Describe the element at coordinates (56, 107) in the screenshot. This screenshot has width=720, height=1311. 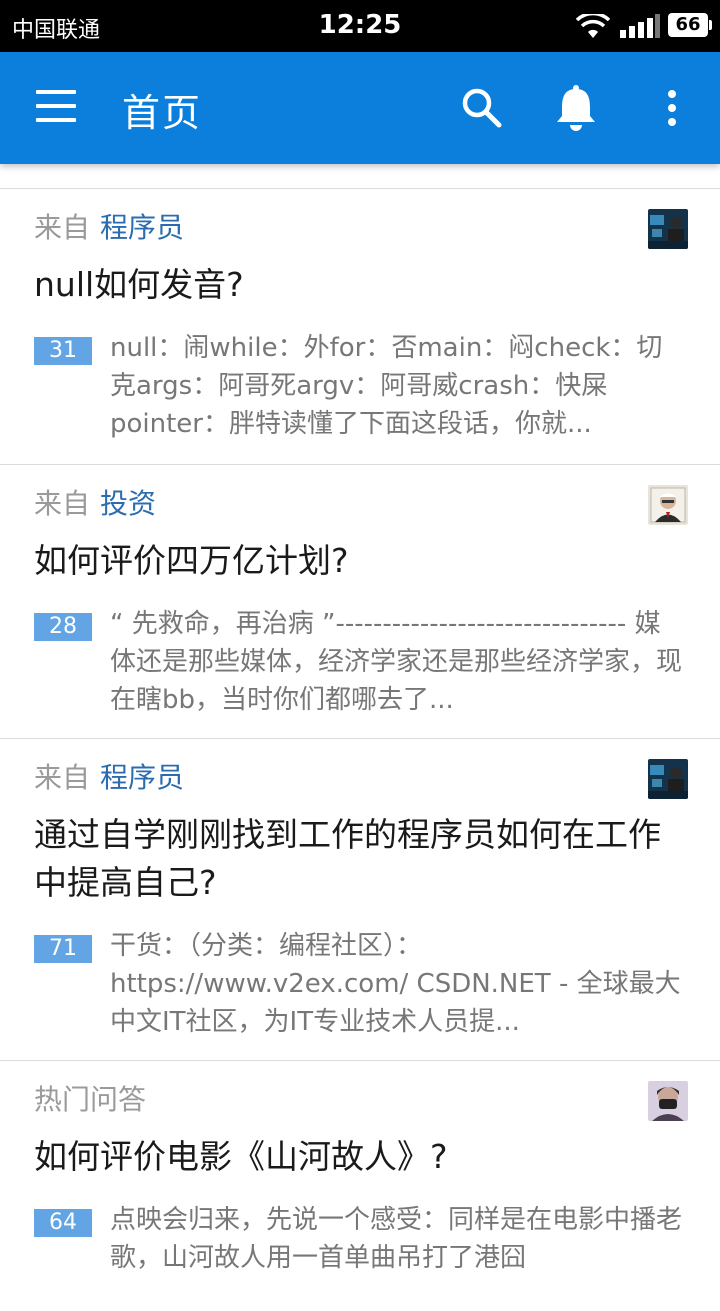
I see `menu-icon` at that location.